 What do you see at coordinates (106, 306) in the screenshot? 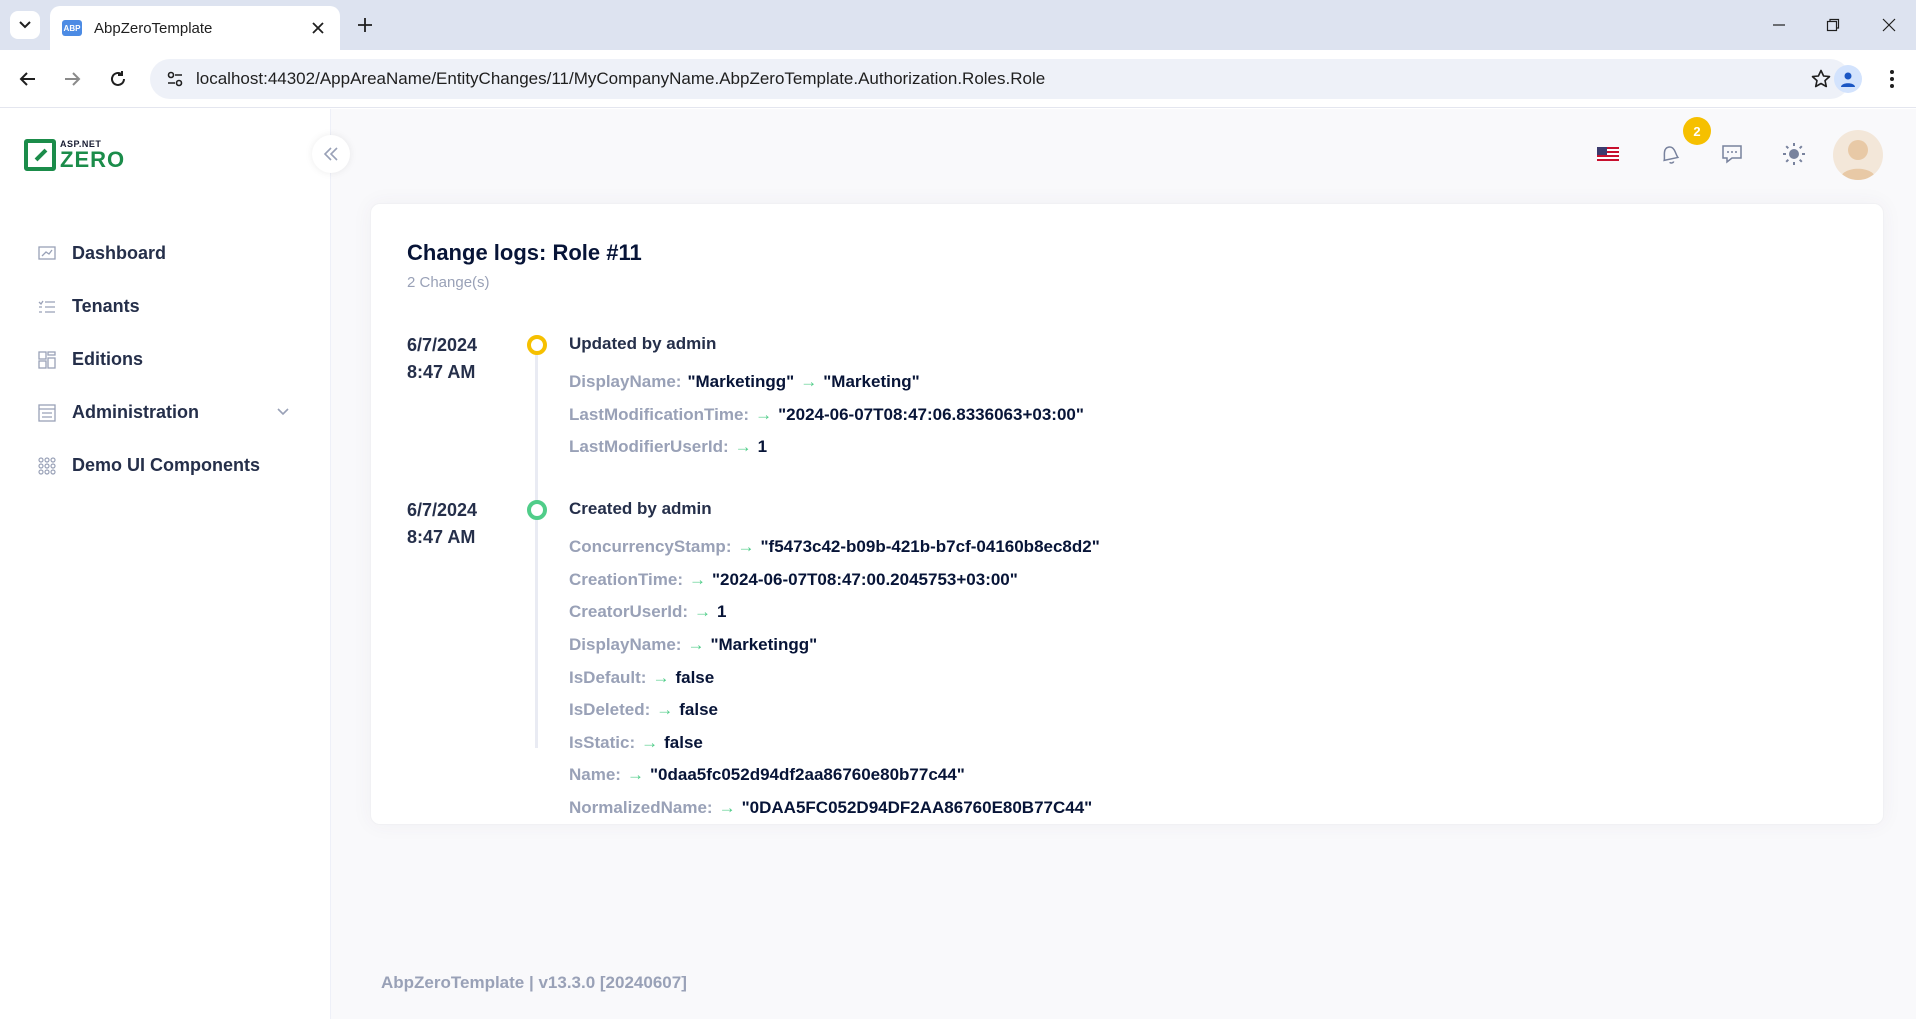
I see `sidebar-item-label: Tenants` at bounding box center [106, 306].